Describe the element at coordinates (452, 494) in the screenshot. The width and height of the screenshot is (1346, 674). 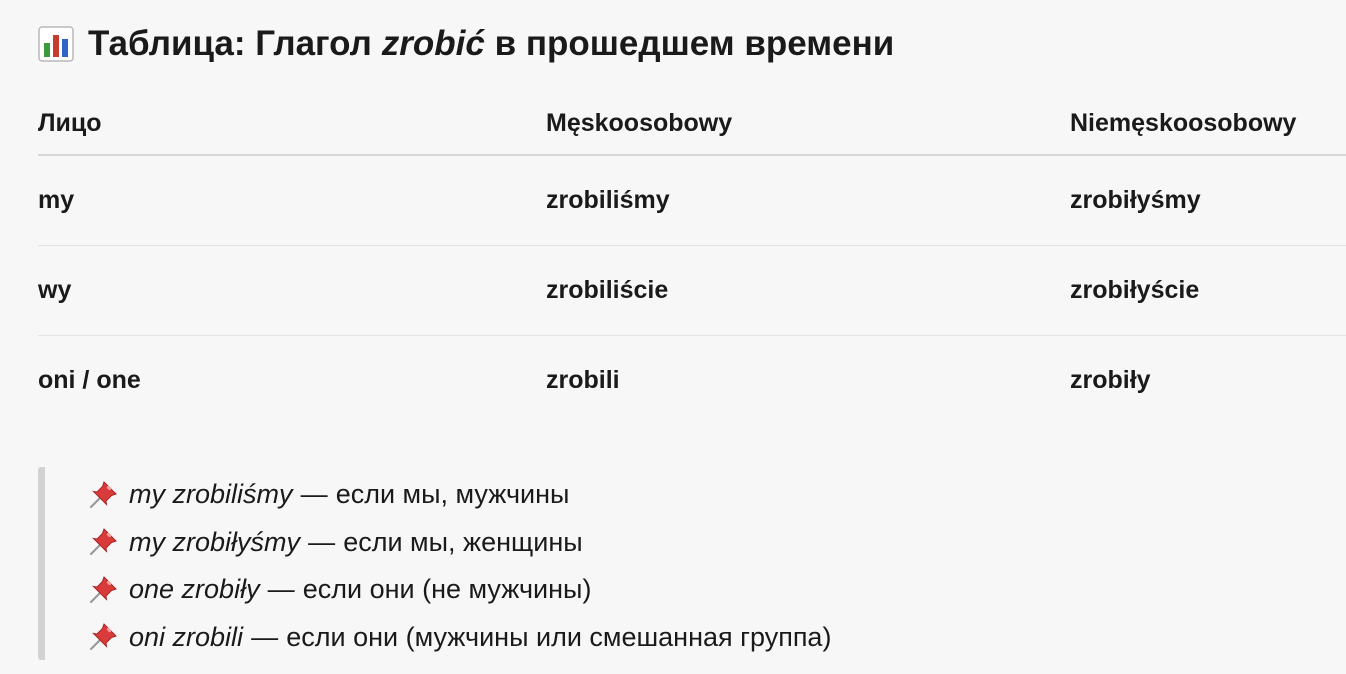
I see `note-explanation: если мы, мужчины` at that location.